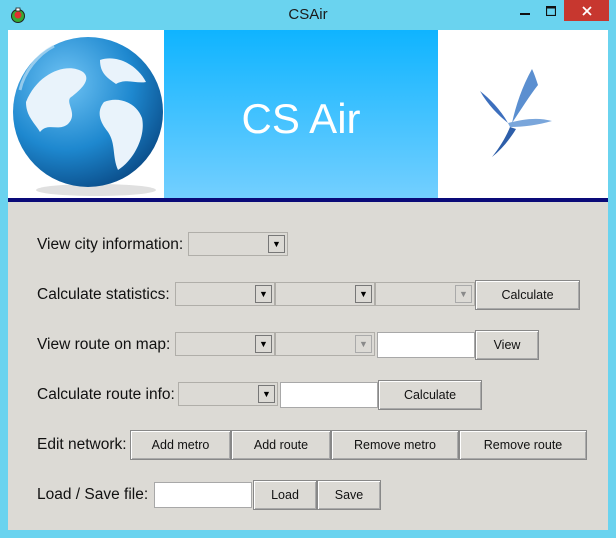 The image size is (616, 538). I want to click on title-bar: CSAir, so click(308, 15).